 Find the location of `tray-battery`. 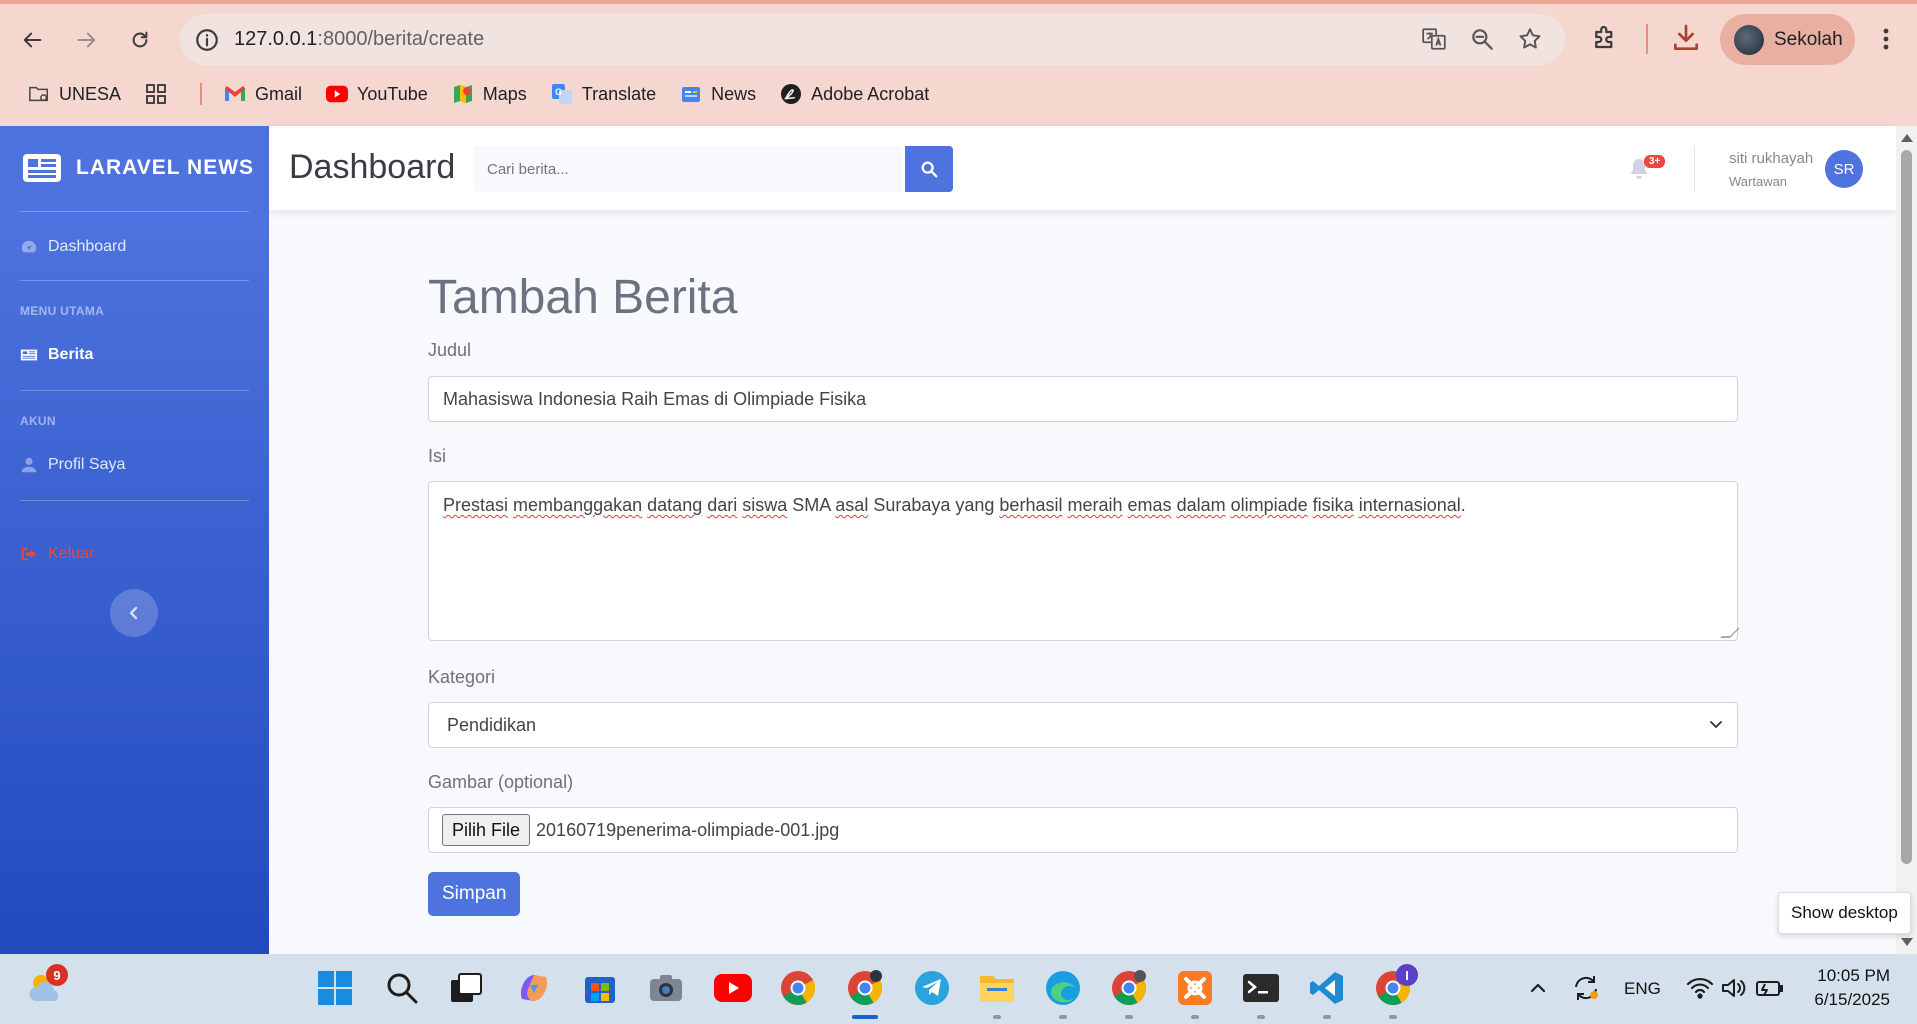

tray-battery is located at coordinates (1770, 988).